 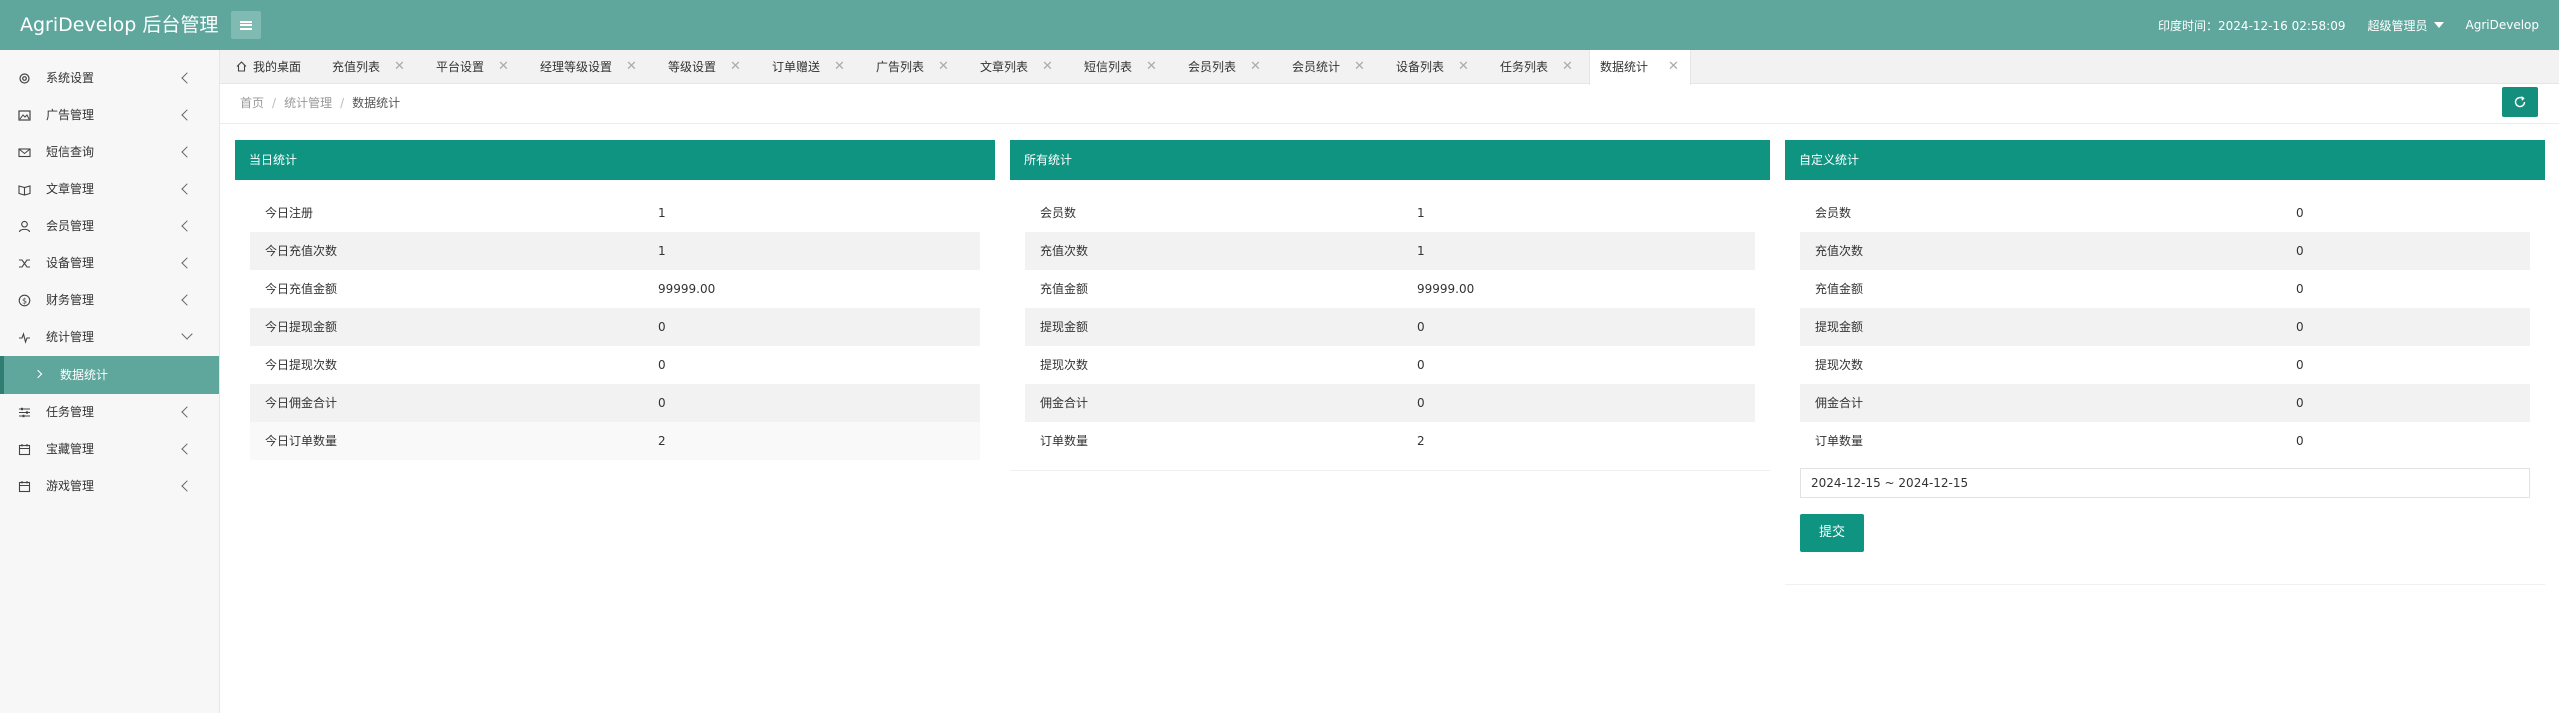 What do you see at coordinates (289, 213) in the screenshot?
I see `stat-label: 今日注册` at bounding box center [289, 213].